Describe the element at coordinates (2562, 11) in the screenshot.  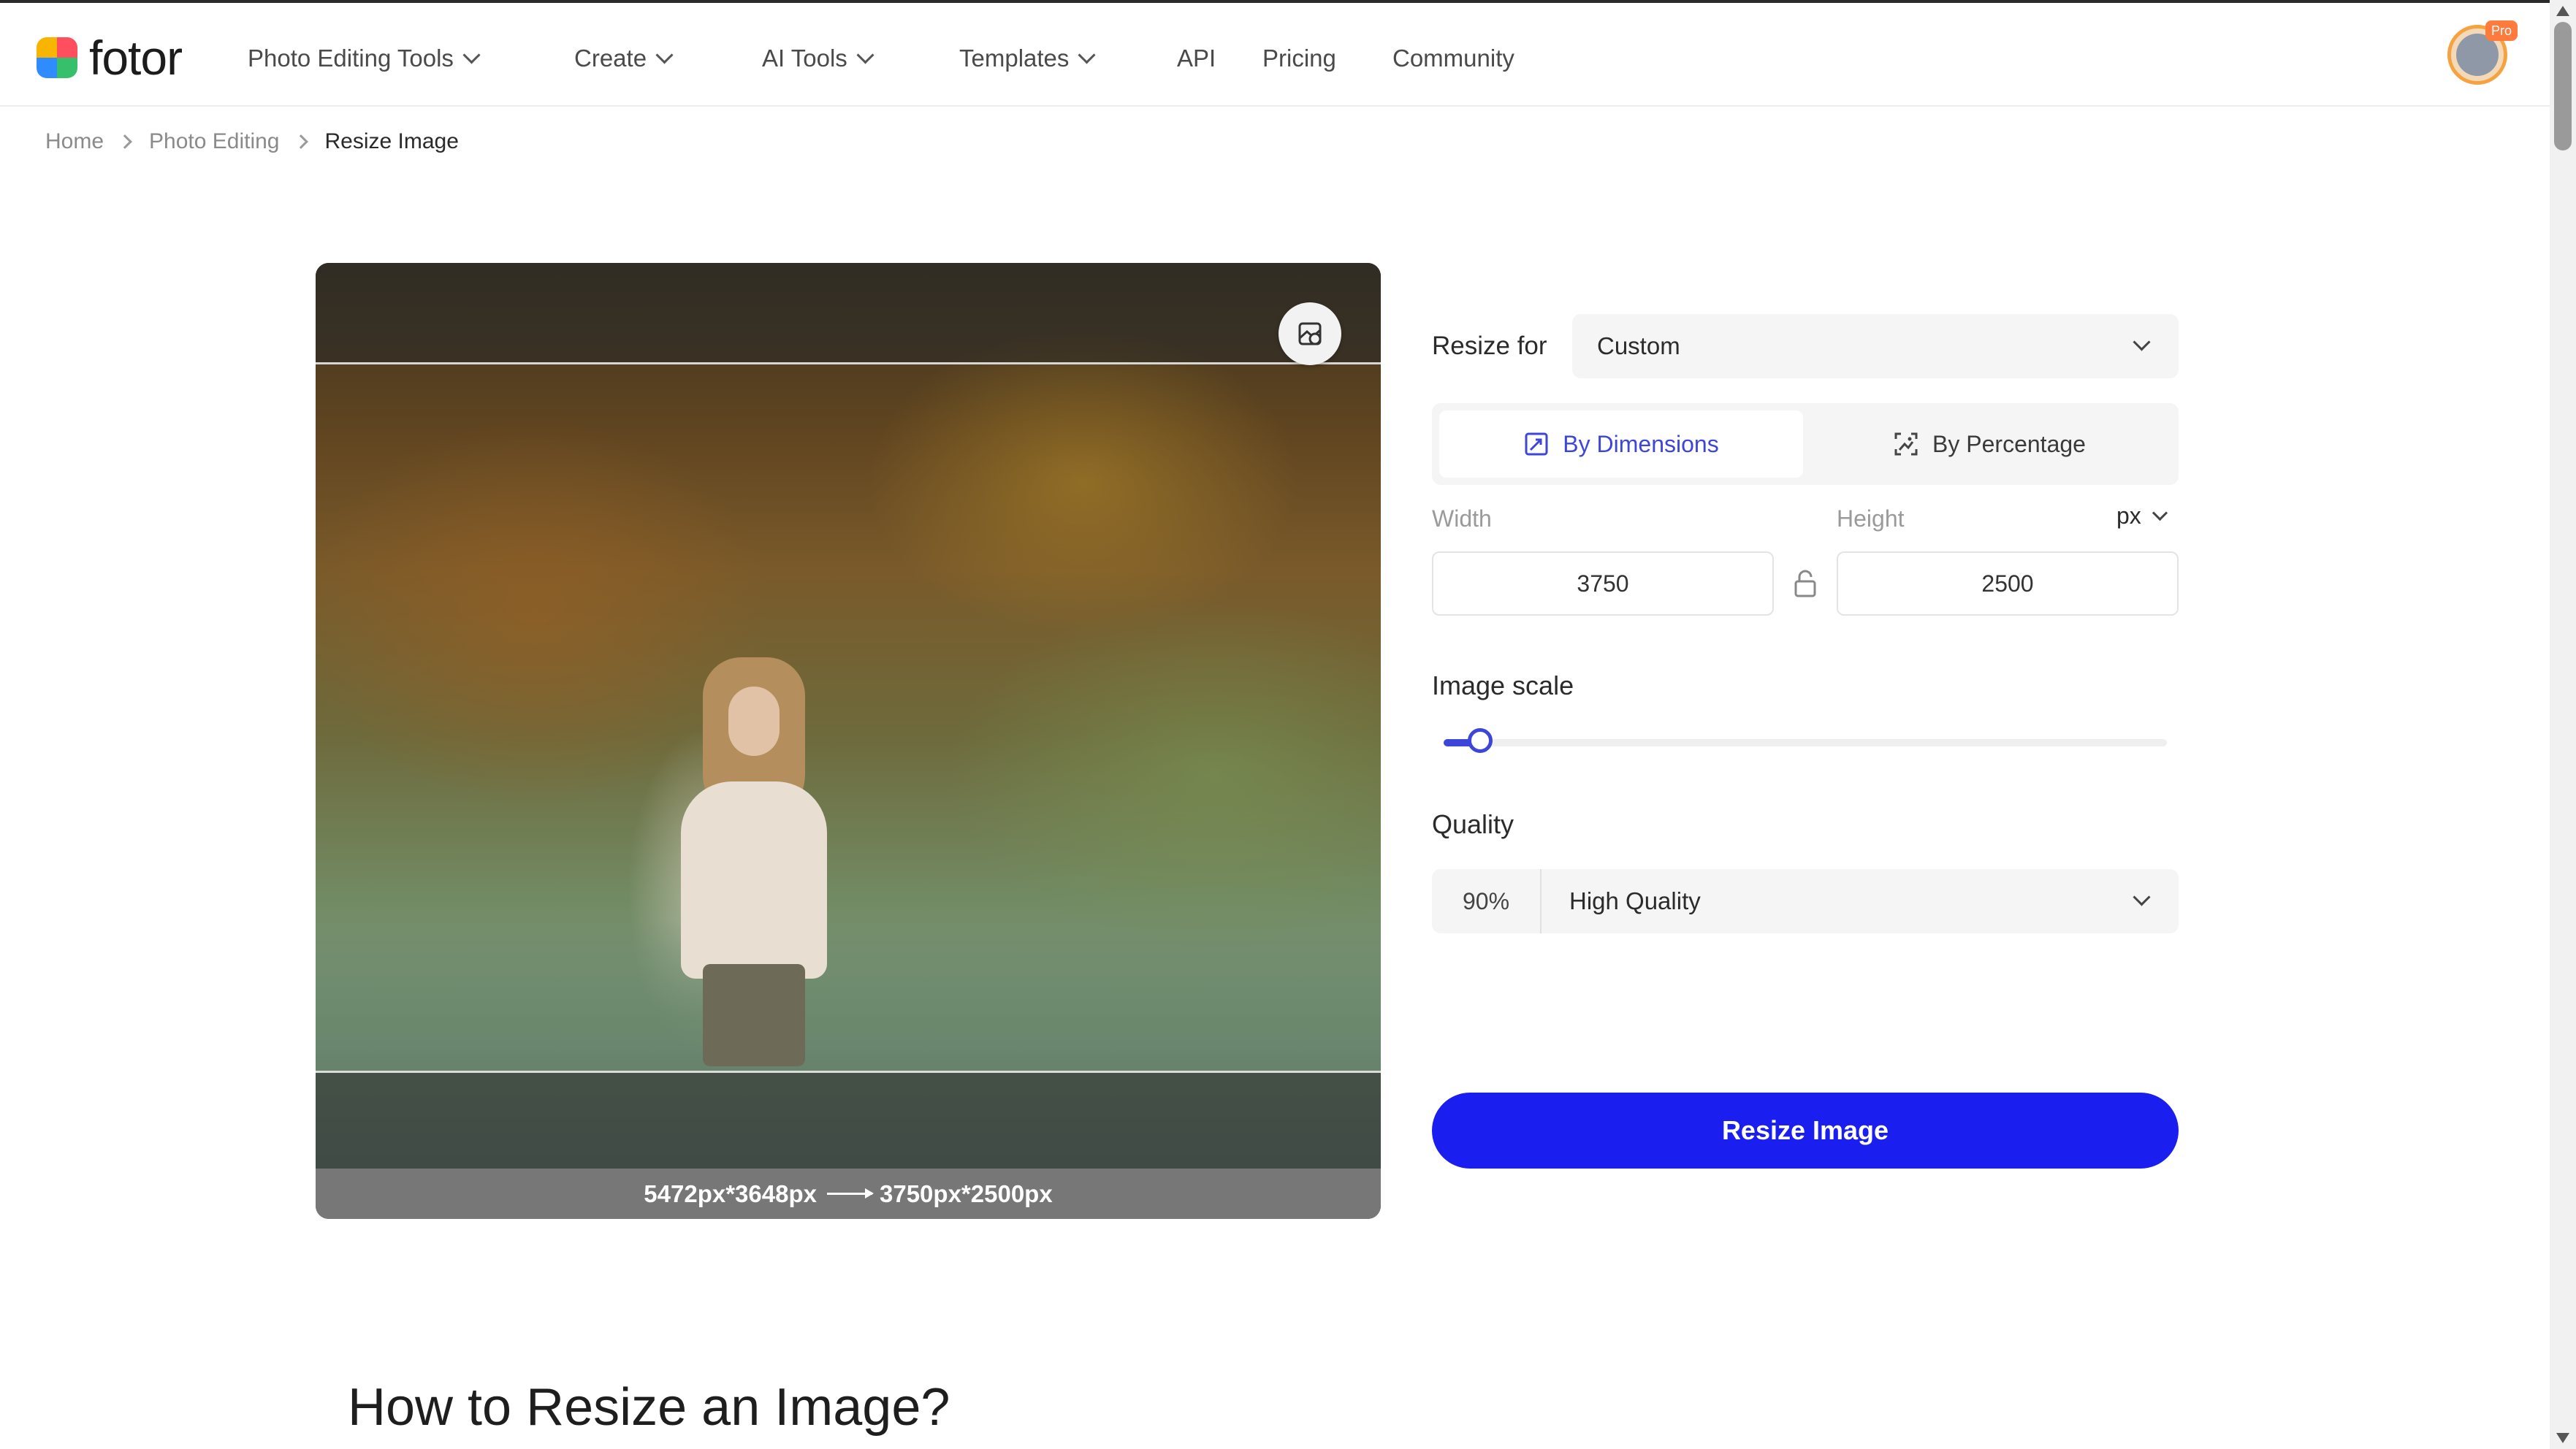
I see `scroll-up-arrow-icon` at that location.